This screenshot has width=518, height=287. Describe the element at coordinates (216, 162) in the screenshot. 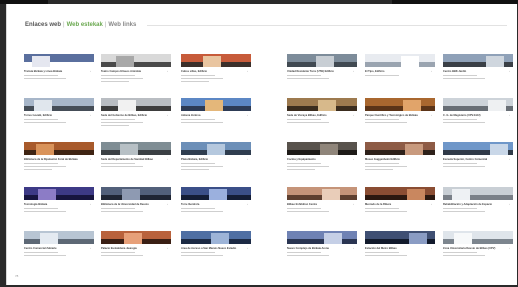

I see `link-card: Plaza Bizkaia, Edificio ›` at that location.